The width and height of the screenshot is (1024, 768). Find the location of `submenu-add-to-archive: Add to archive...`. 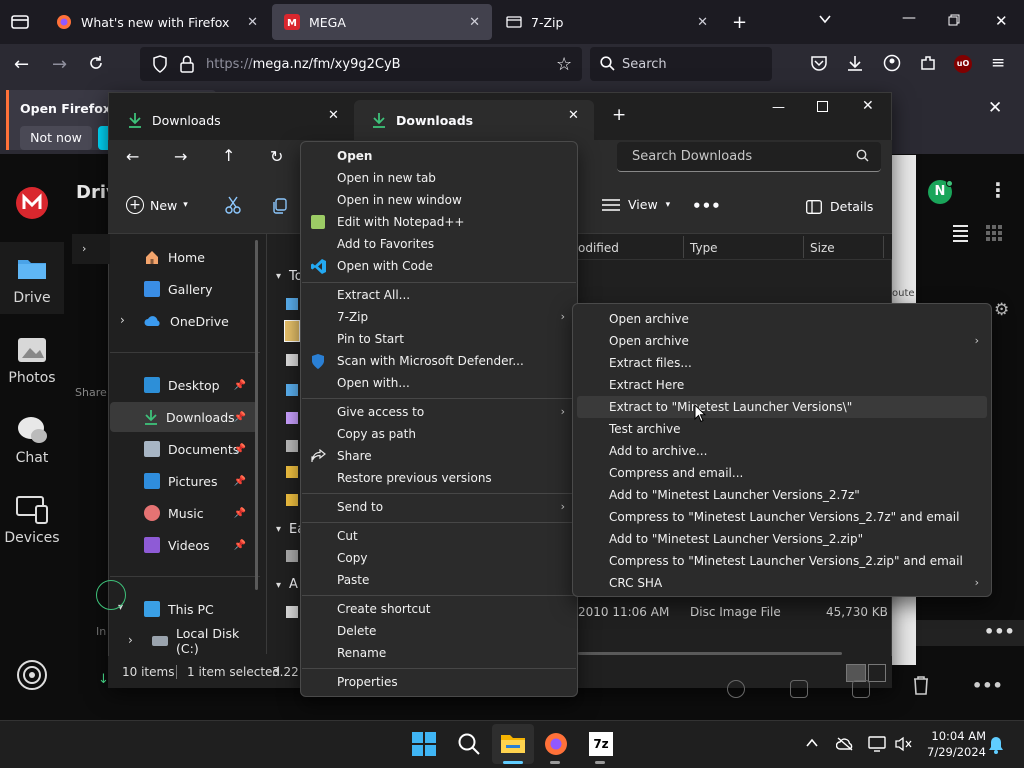

submenu-add-to-archive: Add to archive... is located at coordinates (782, 451).